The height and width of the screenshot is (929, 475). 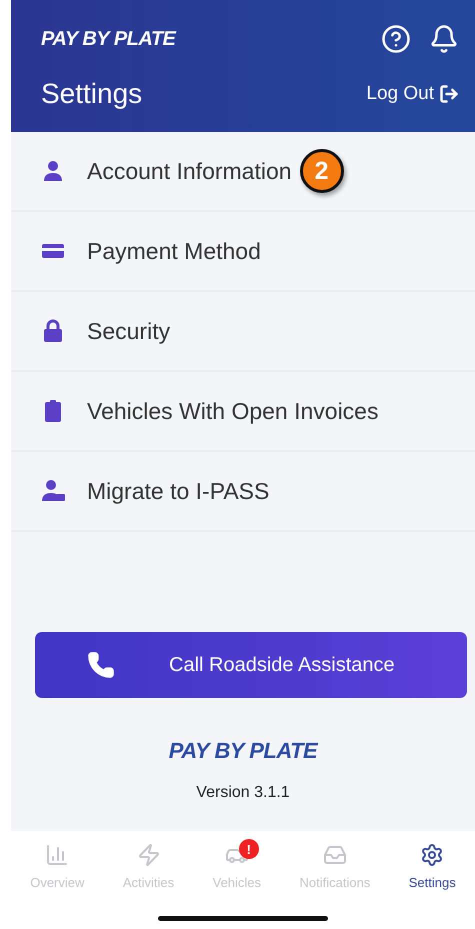 I want to click on inbox-icon, so click(x=334, y=855).